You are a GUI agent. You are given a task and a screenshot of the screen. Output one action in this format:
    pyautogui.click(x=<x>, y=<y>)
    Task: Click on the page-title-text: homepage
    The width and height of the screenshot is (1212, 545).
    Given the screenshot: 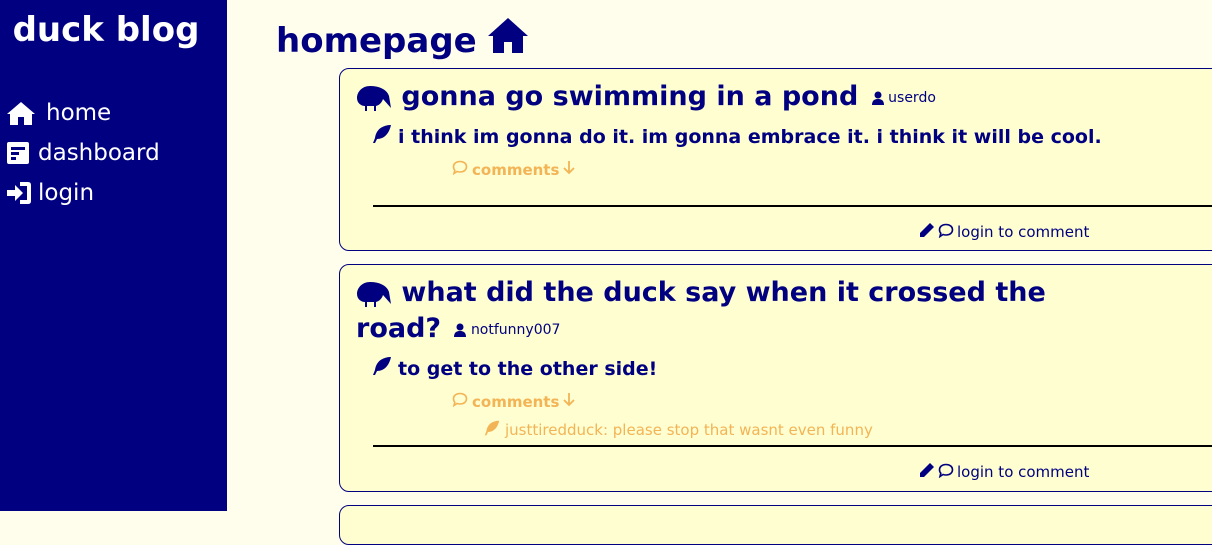 What is the action you would take?
    pyautogui.click(x=376, y=41)
    